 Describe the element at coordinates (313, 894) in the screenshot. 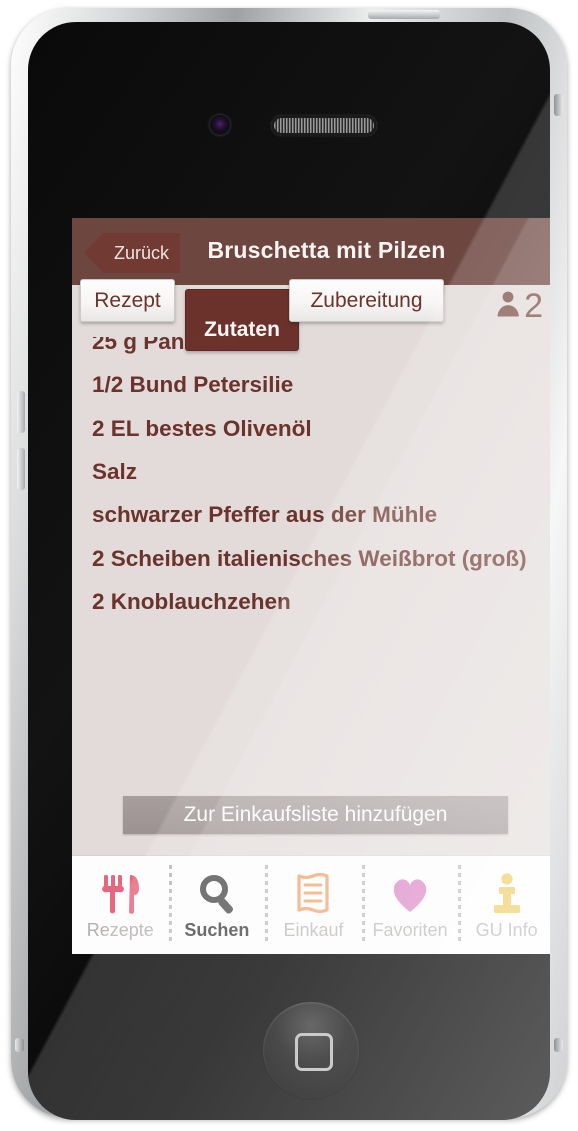

I see `list-document-icon` at that location.